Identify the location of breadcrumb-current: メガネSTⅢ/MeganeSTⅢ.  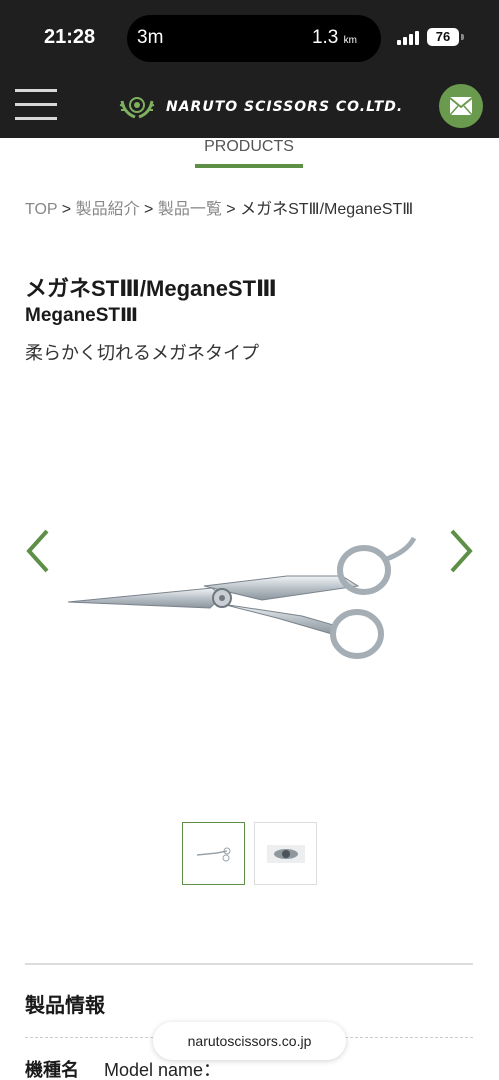
(327, 209).